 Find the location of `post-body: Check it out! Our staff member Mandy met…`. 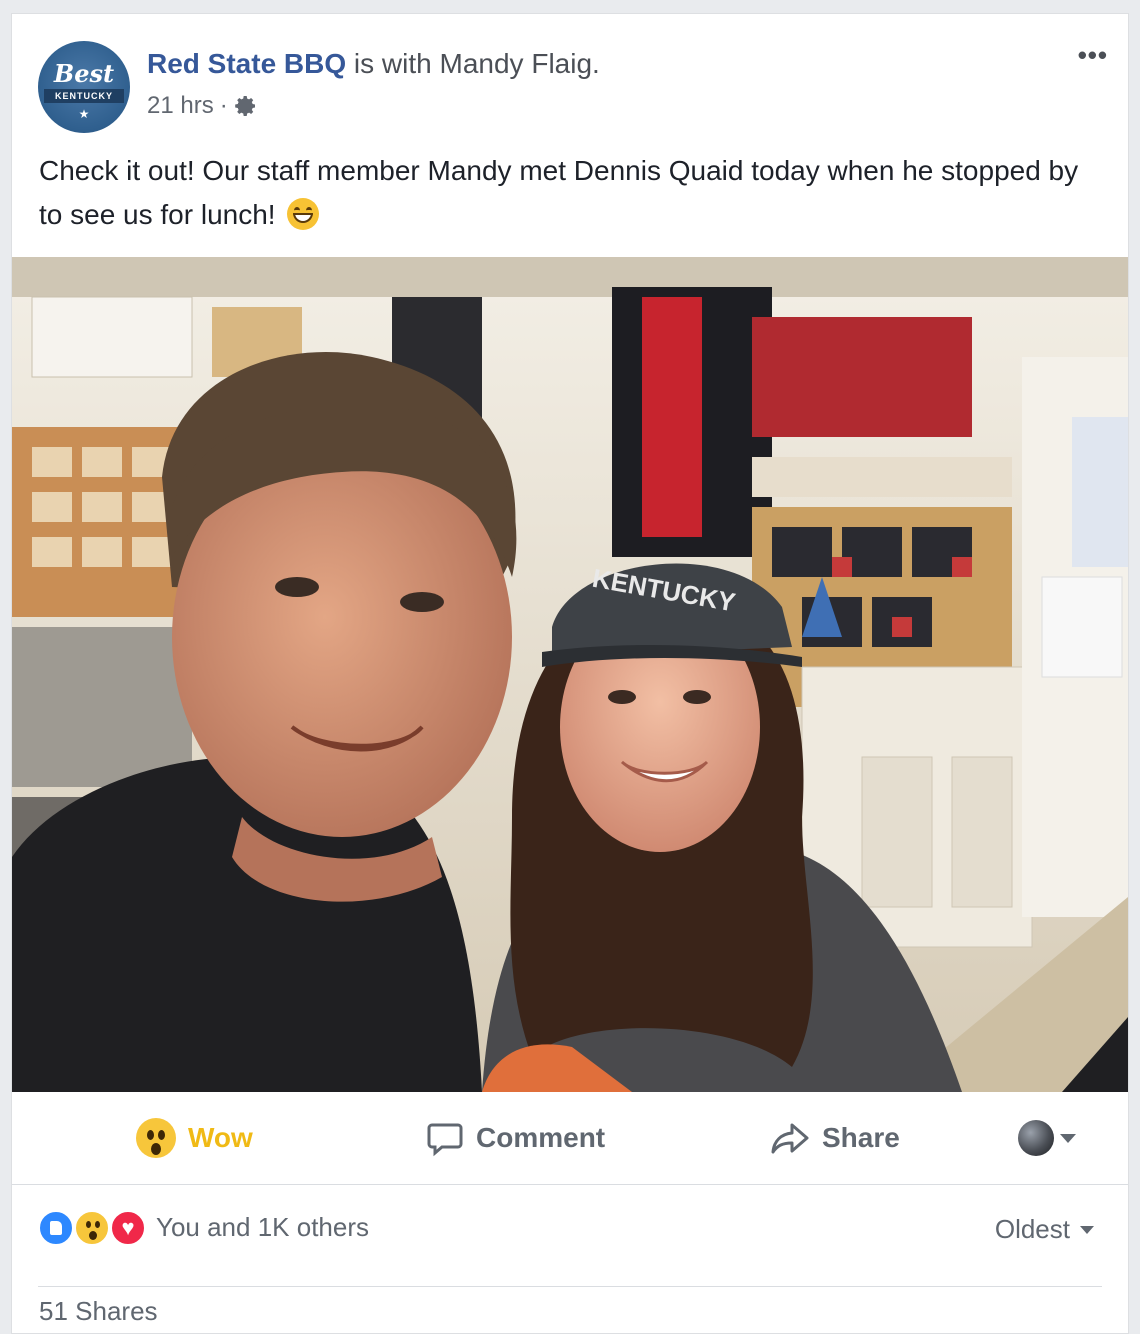

post-body: Check it out! Our staff member Mandy met… is located at coordinates (559, 192).